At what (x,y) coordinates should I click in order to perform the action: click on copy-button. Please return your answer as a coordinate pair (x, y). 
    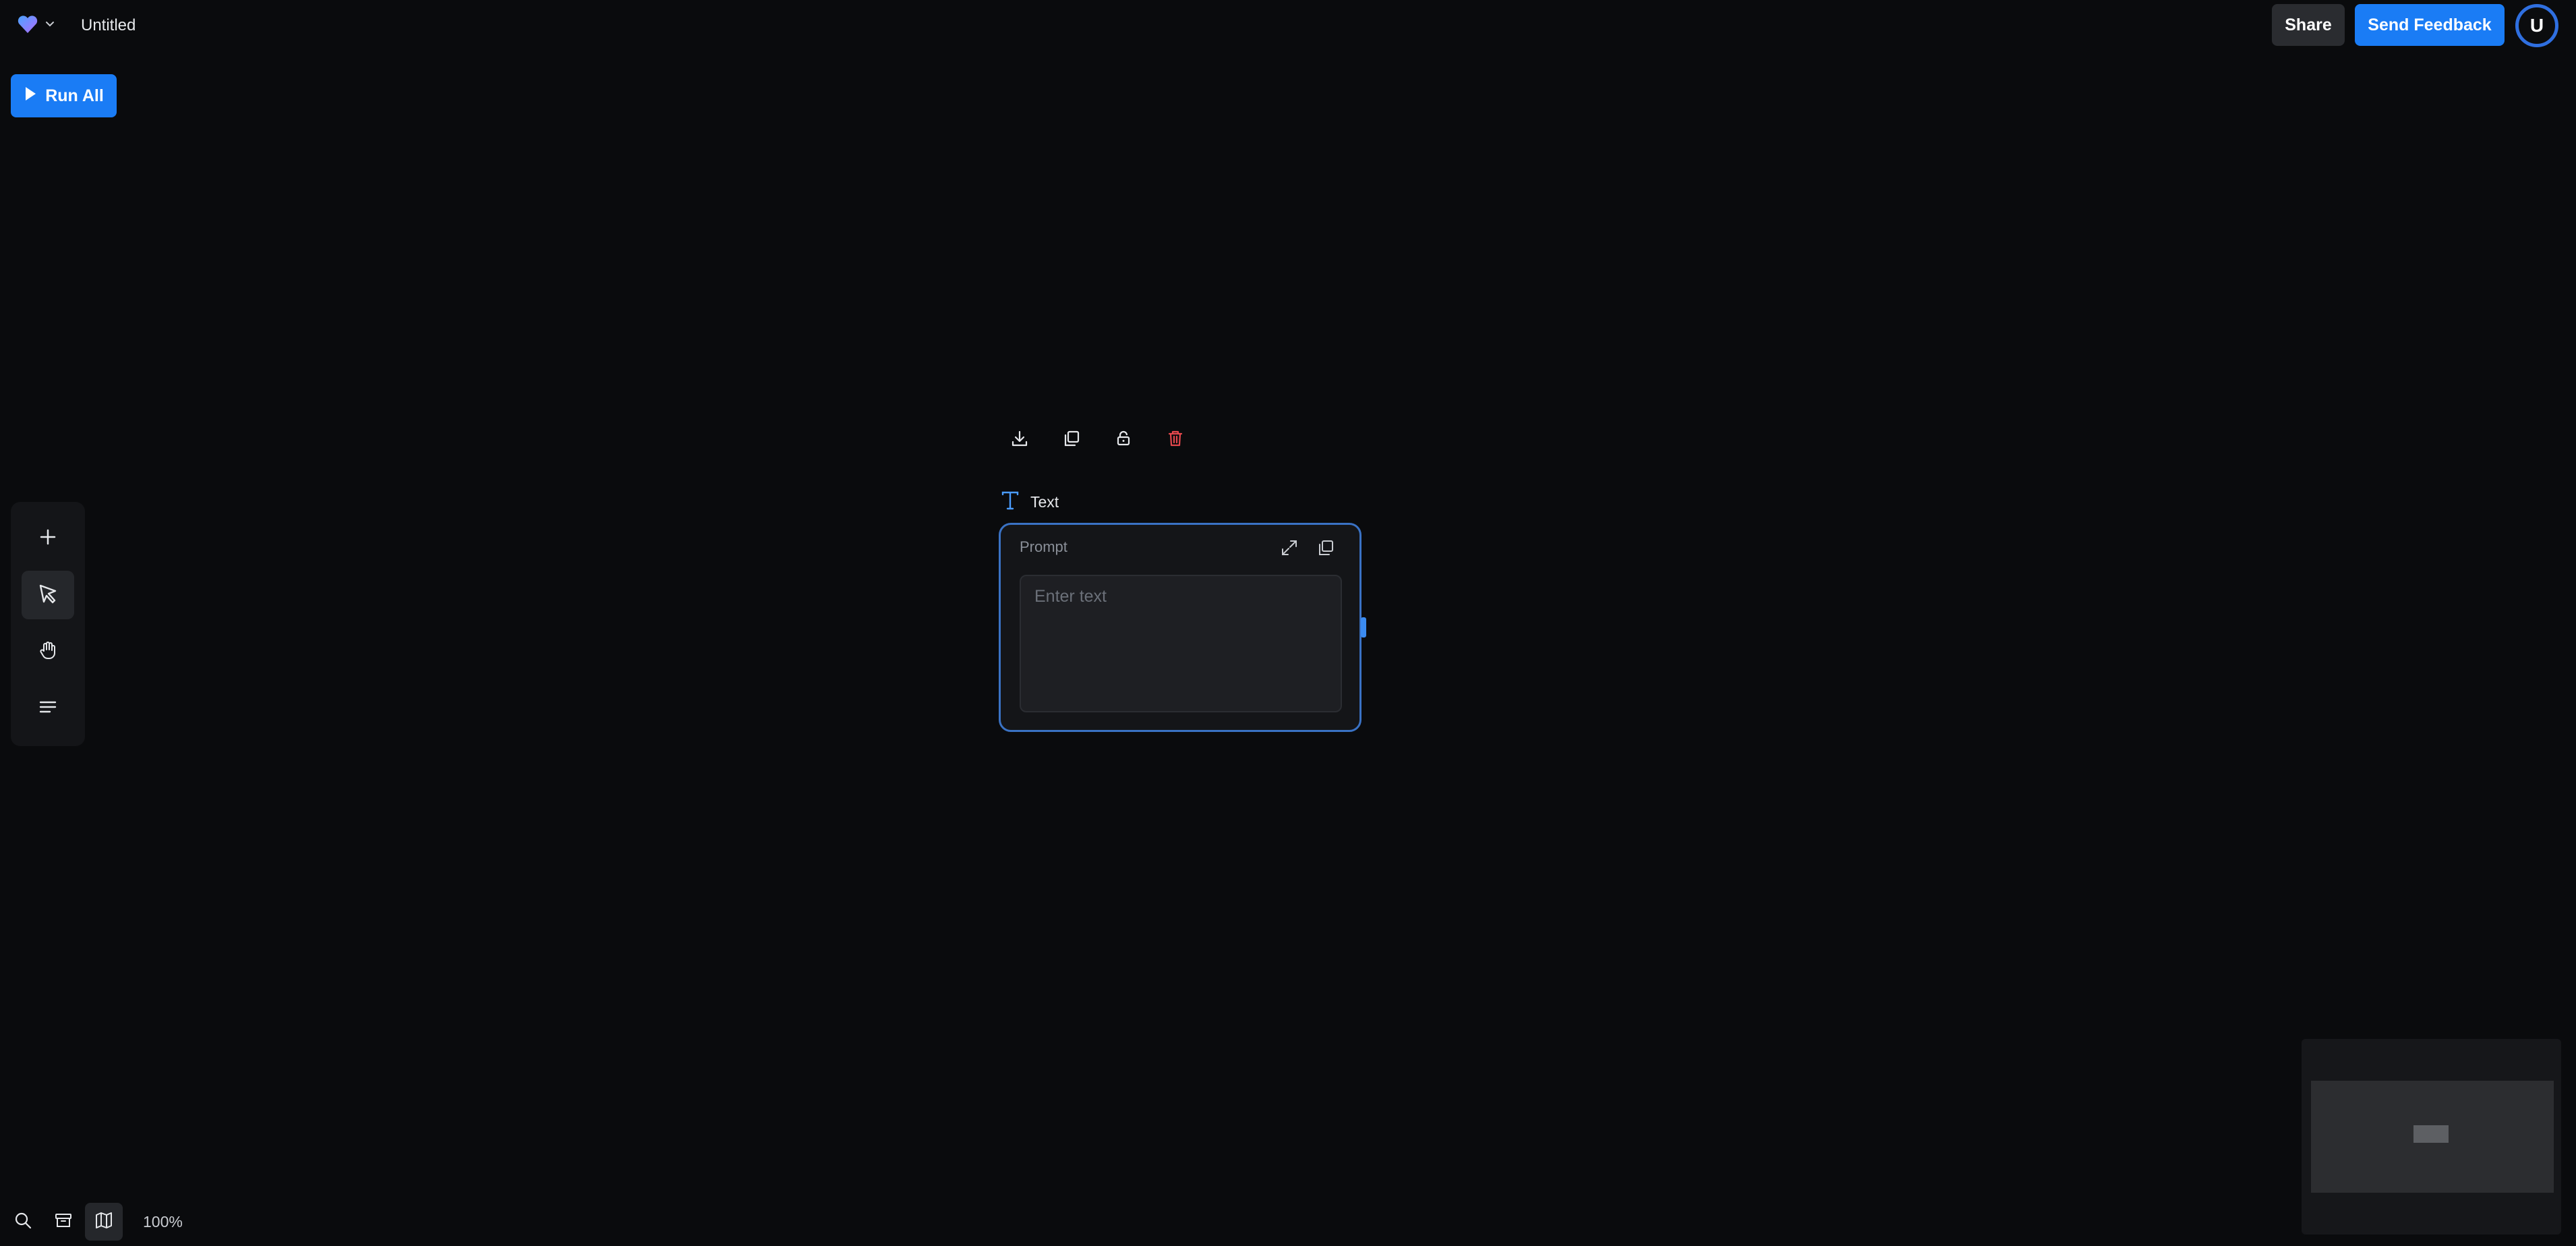
    Looking at the image, I should click on (1326, 549).